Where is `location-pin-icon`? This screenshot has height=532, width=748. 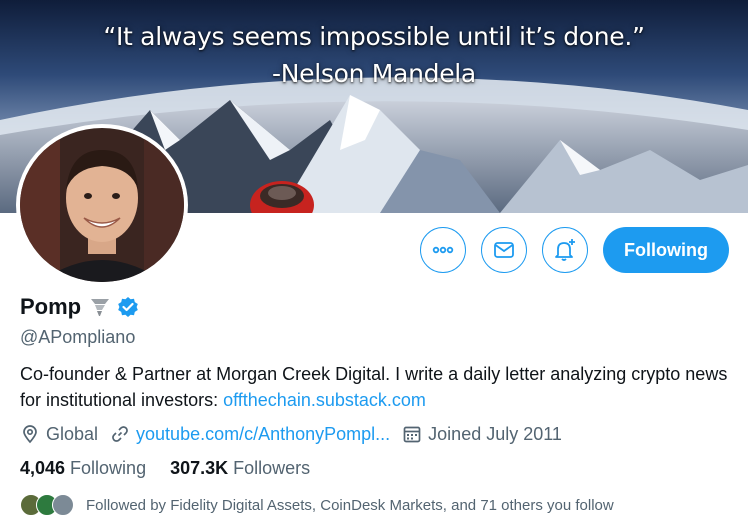 location-pin-icon is located at coordinates (30, 434).